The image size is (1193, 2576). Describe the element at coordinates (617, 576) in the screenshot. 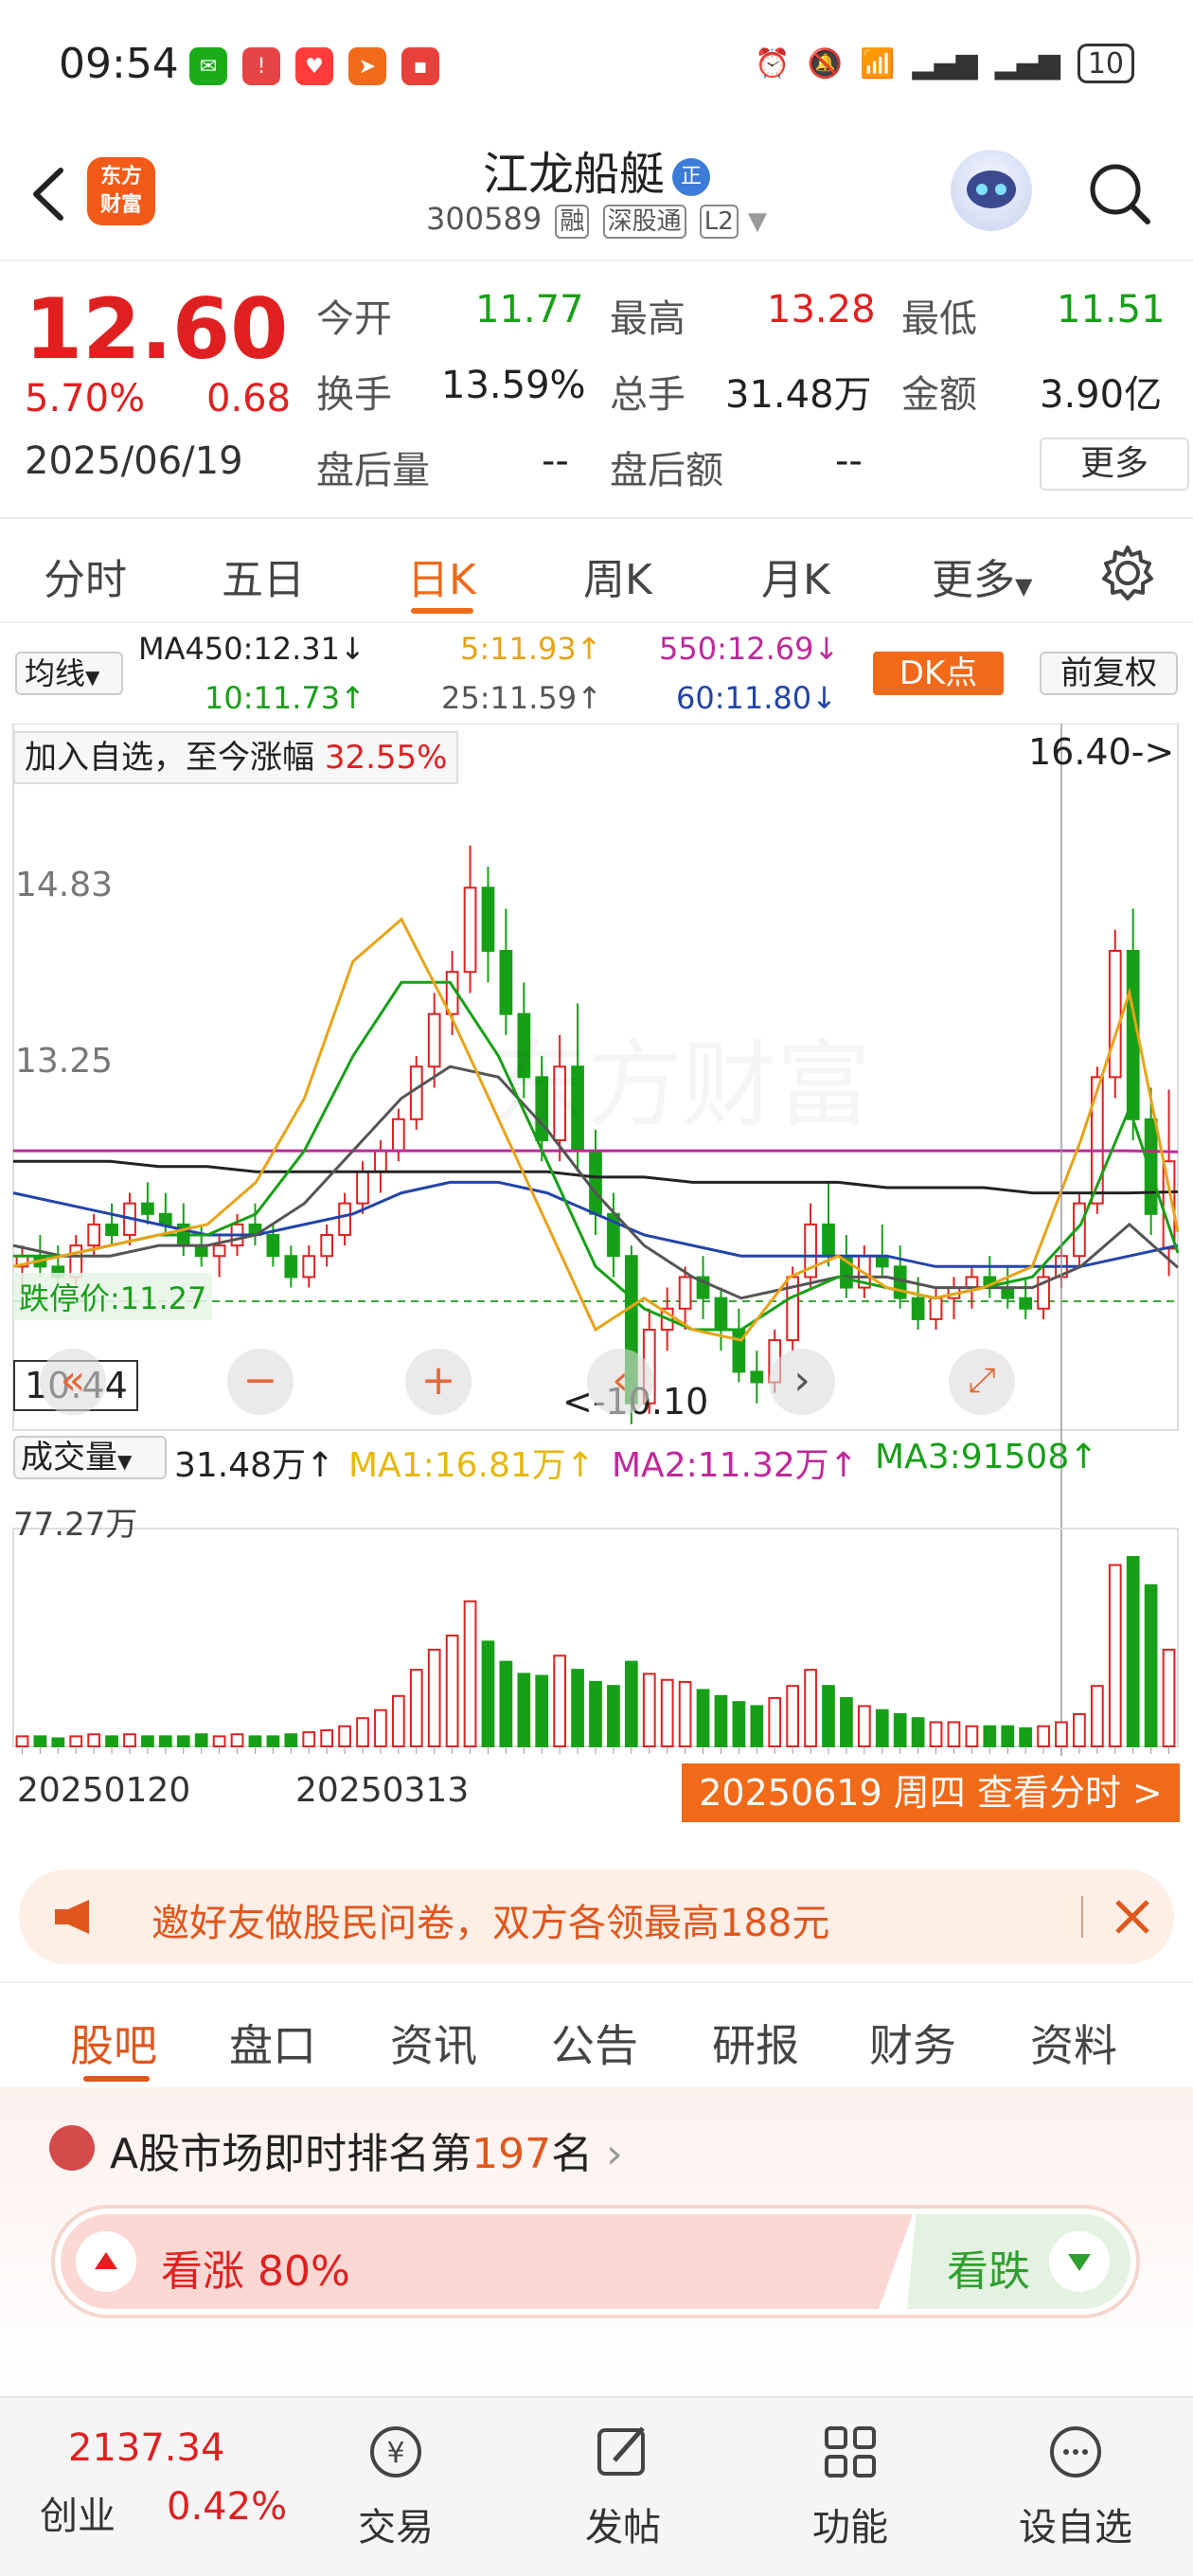

I see `tab-weekly-k: 周K` at that location.